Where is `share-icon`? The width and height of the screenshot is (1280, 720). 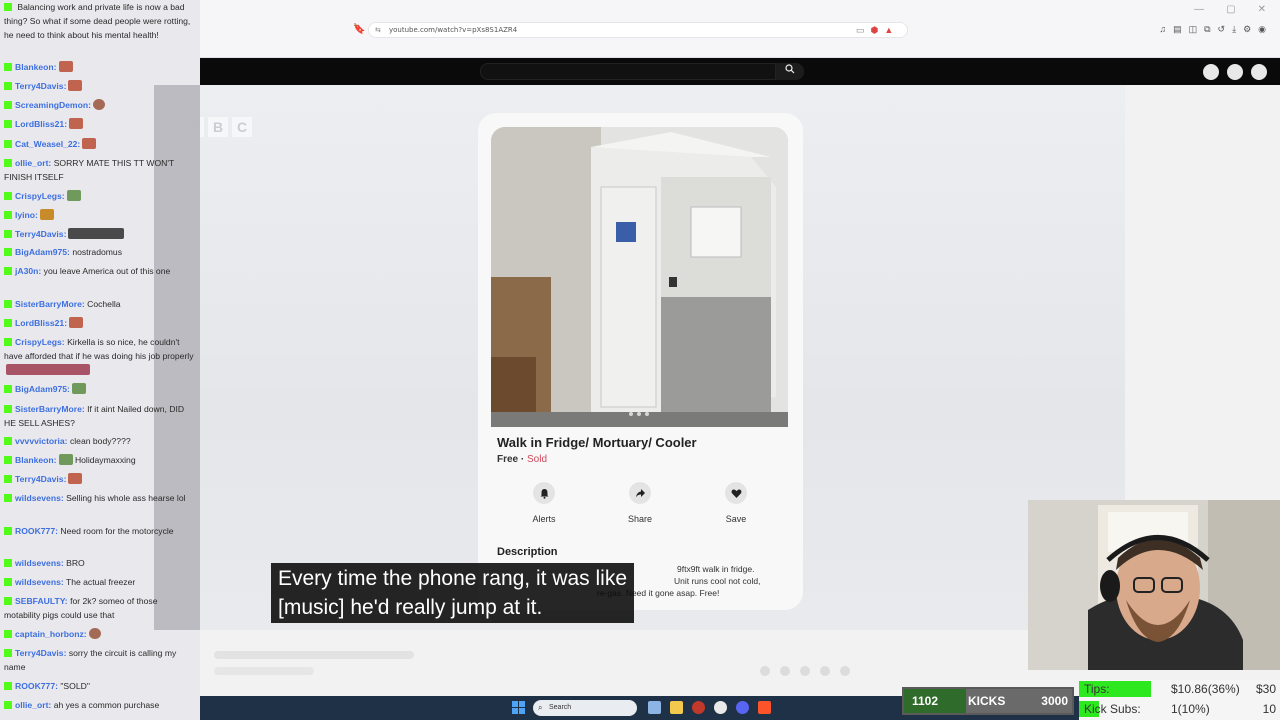 share-icon is located at coordinates (640, 493).